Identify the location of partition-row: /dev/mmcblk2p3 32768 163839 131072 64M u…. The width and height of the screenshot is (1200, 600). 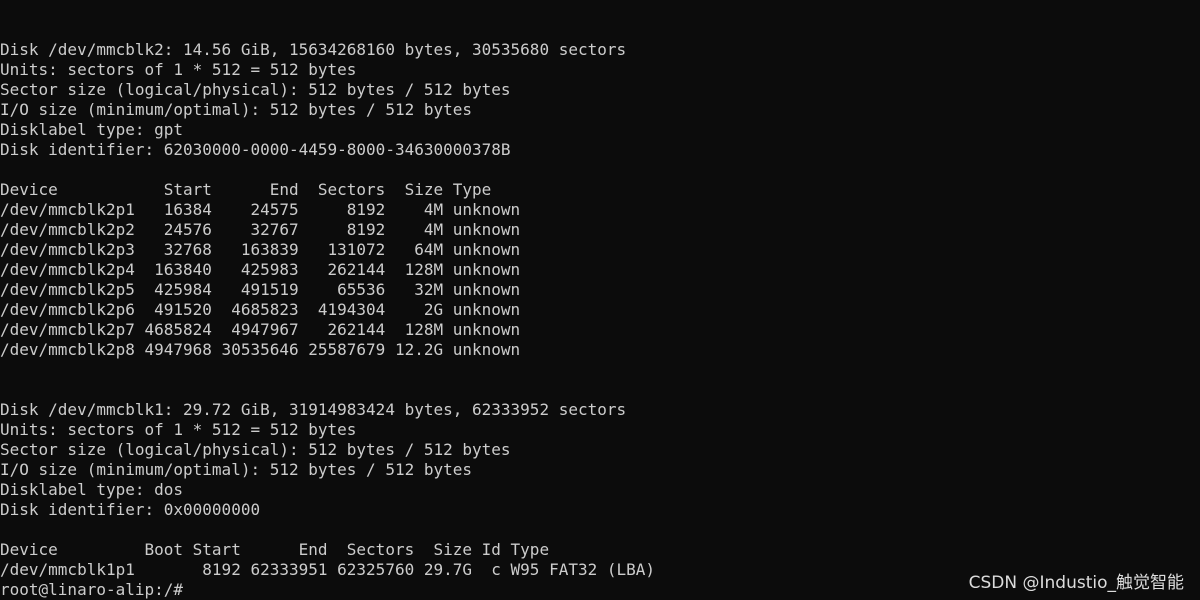
(260, 249).